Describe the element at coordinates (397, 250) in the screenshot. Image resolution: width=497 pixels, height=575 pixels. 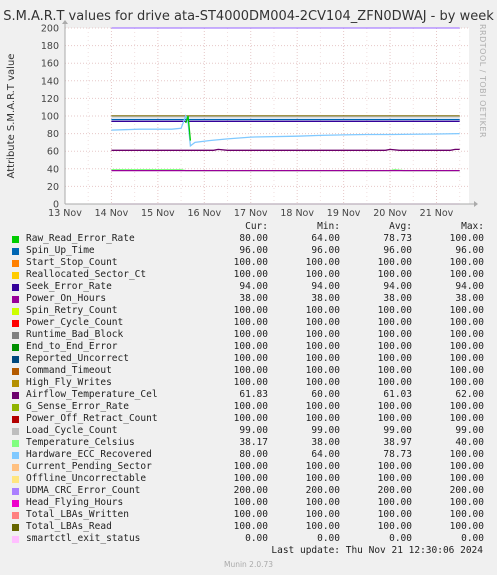
I see `legend-avg-value: 96.00` at that location.